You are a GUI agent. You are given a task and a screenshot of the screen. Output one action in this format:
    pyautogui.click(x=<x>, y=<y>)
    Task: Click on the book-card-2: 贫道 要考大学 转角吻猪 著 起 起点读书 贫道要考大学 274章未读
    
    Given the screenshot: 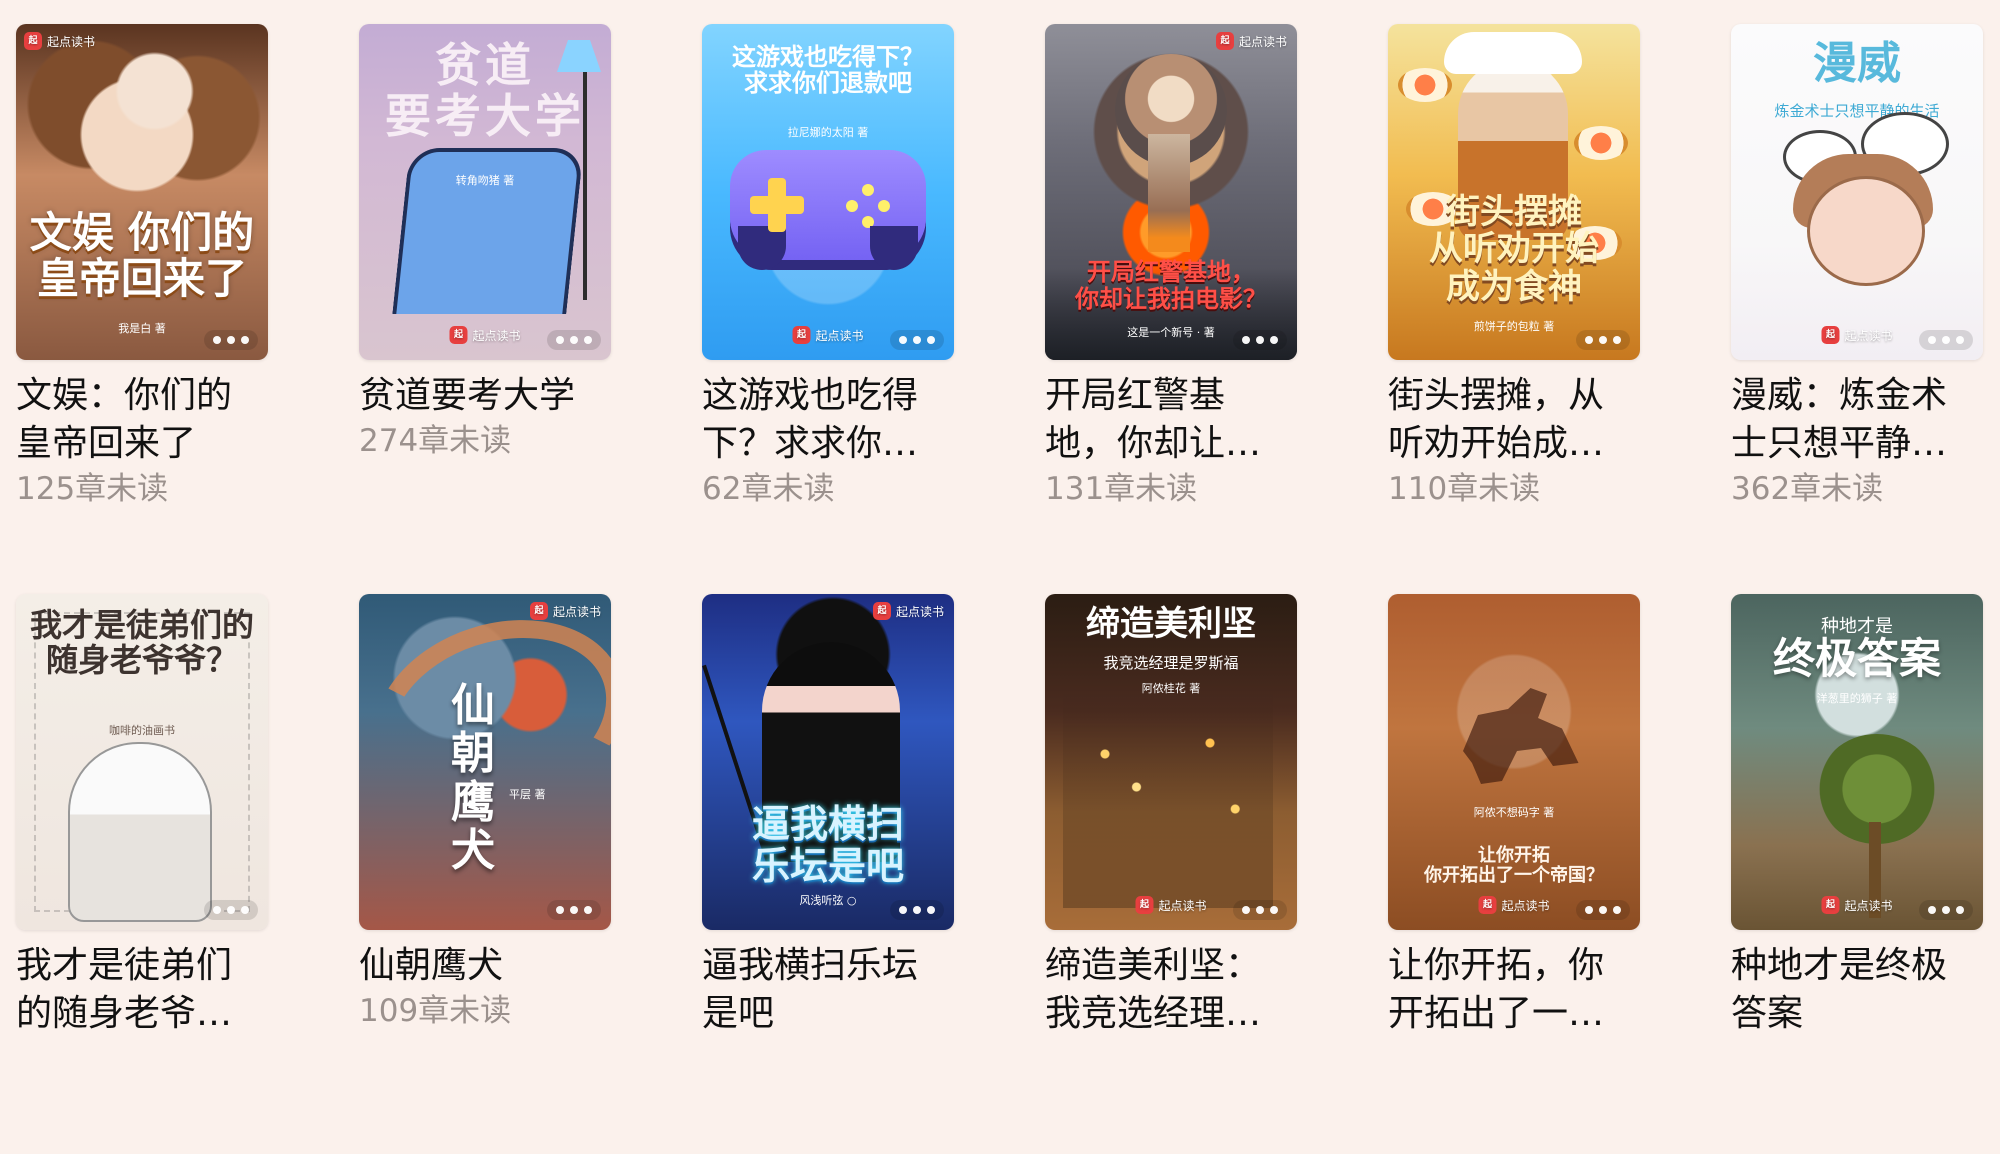 What is the action you would take?
    pyautogui.click(x=485, y=304)
    